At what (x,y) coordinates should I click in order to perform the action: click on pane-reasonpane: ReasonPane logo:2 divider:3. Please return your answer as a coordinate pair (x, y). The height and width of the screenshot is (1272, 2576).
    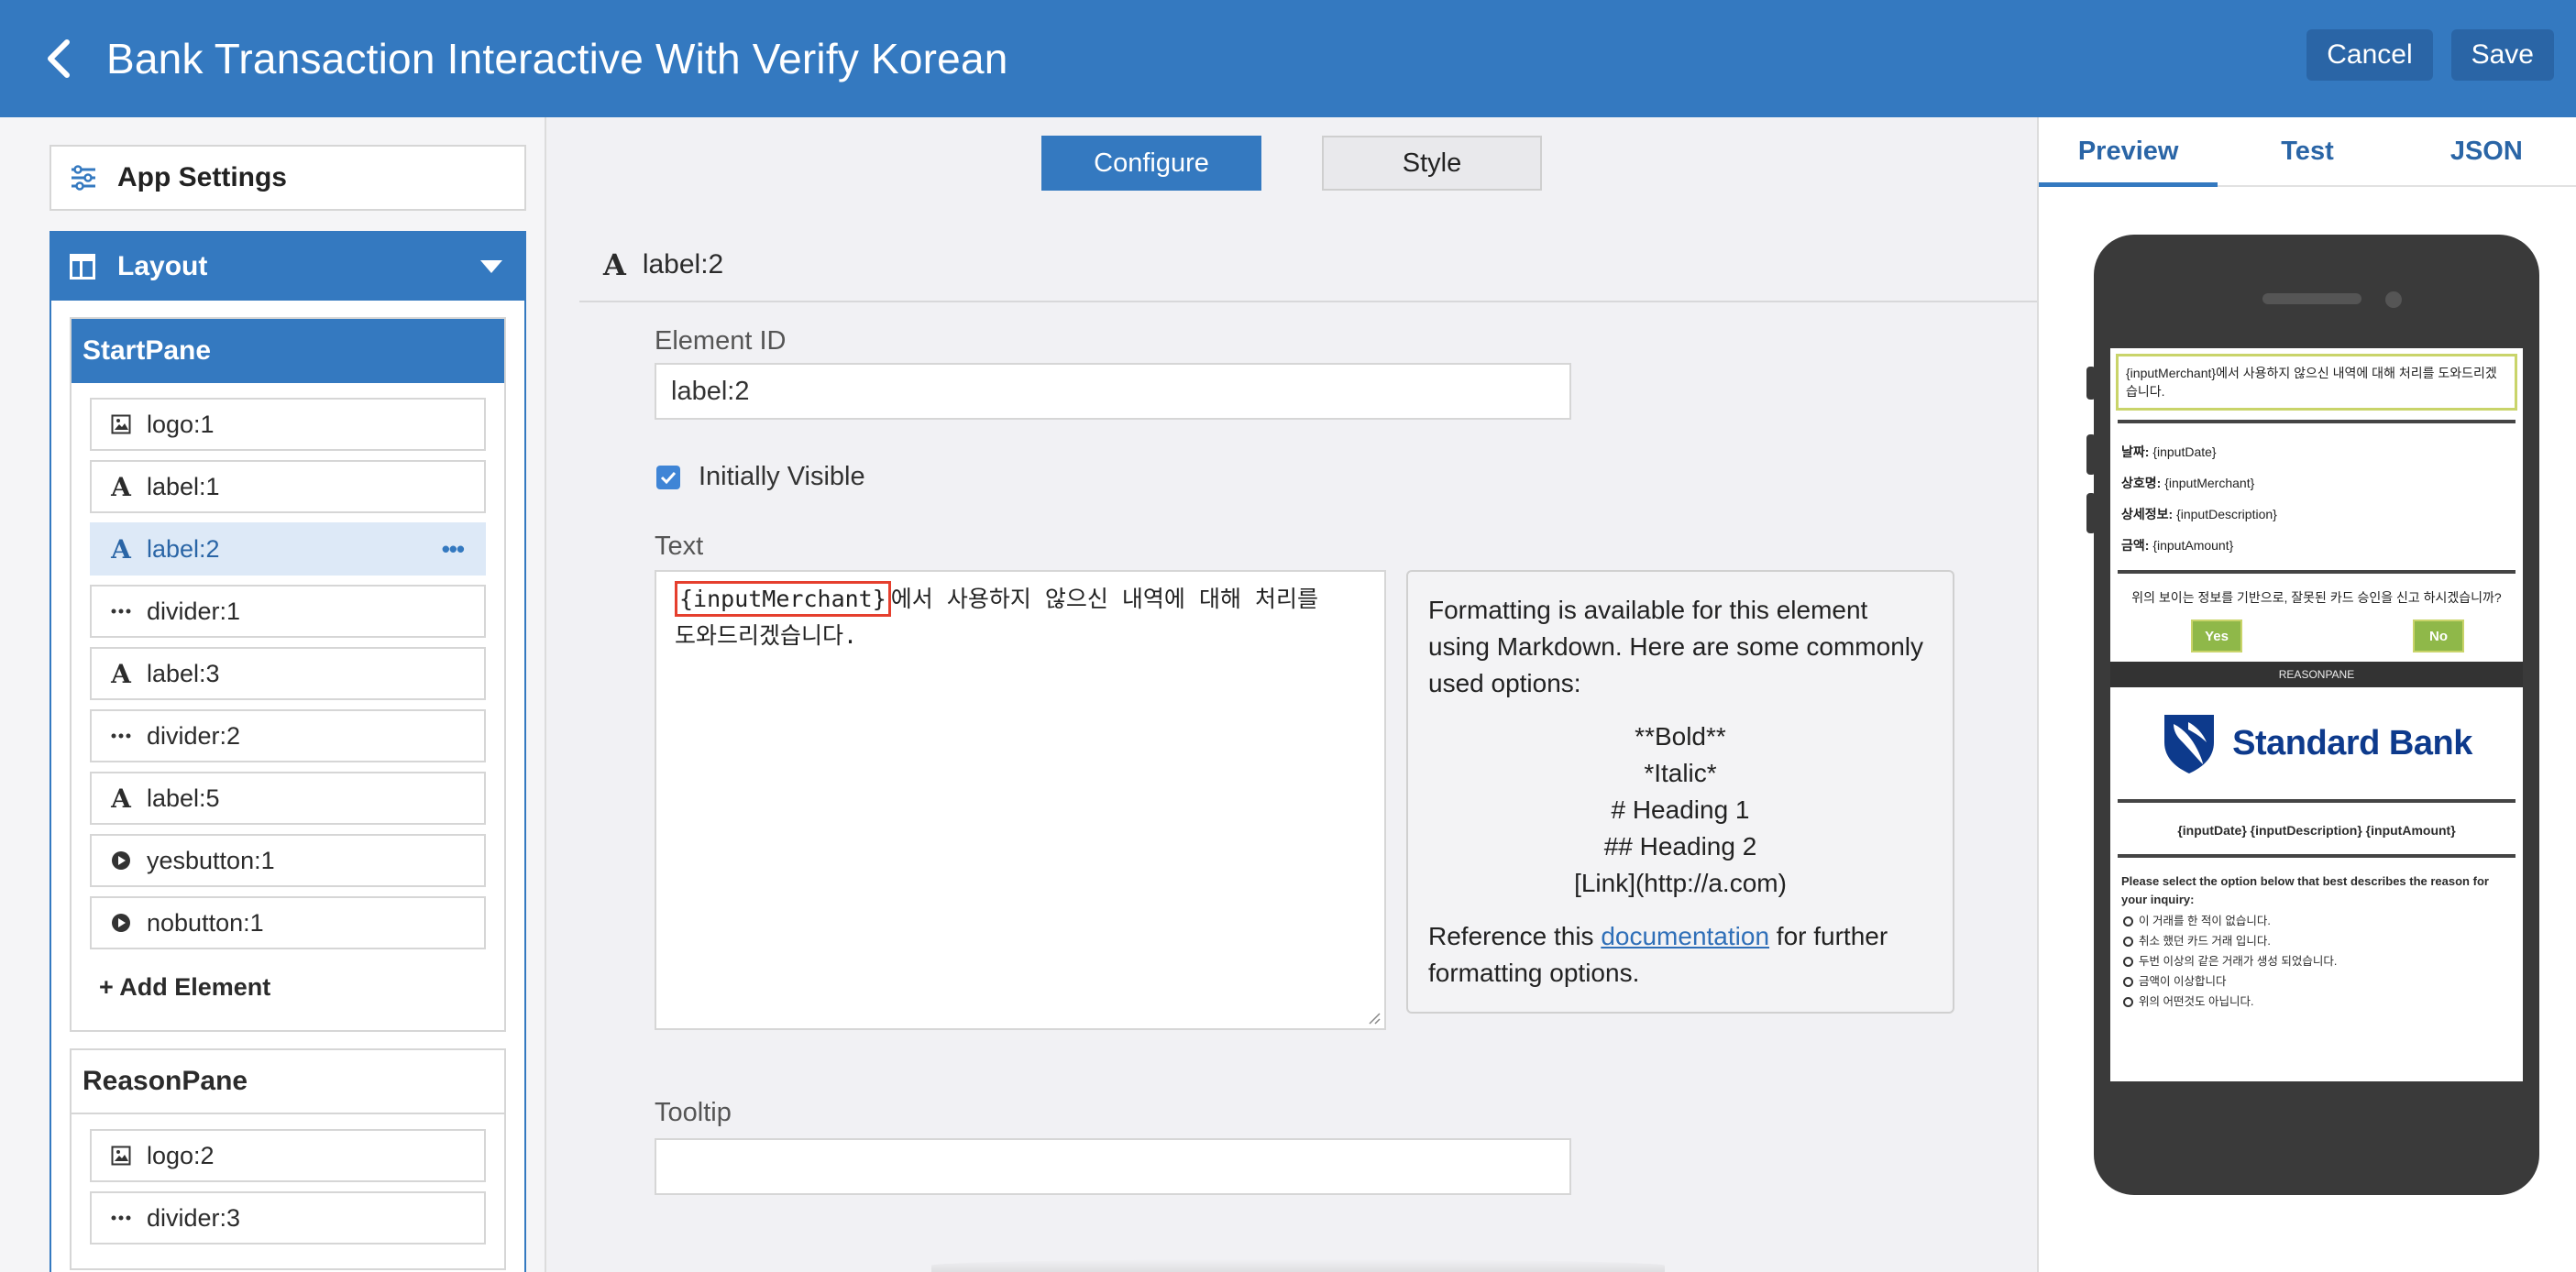
    Looking at the image, I should click on (288, 1159).